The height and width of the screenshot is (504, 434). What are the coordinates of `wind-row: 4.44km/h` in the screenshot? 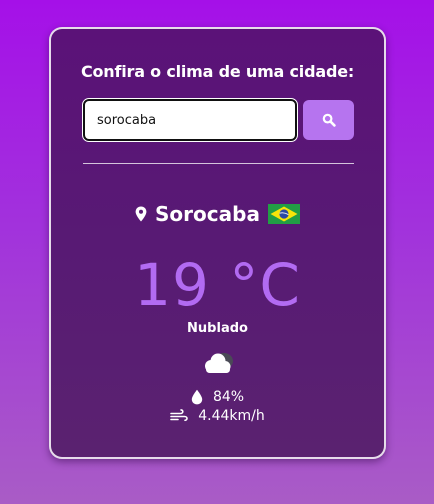 It's located at (217, 416).